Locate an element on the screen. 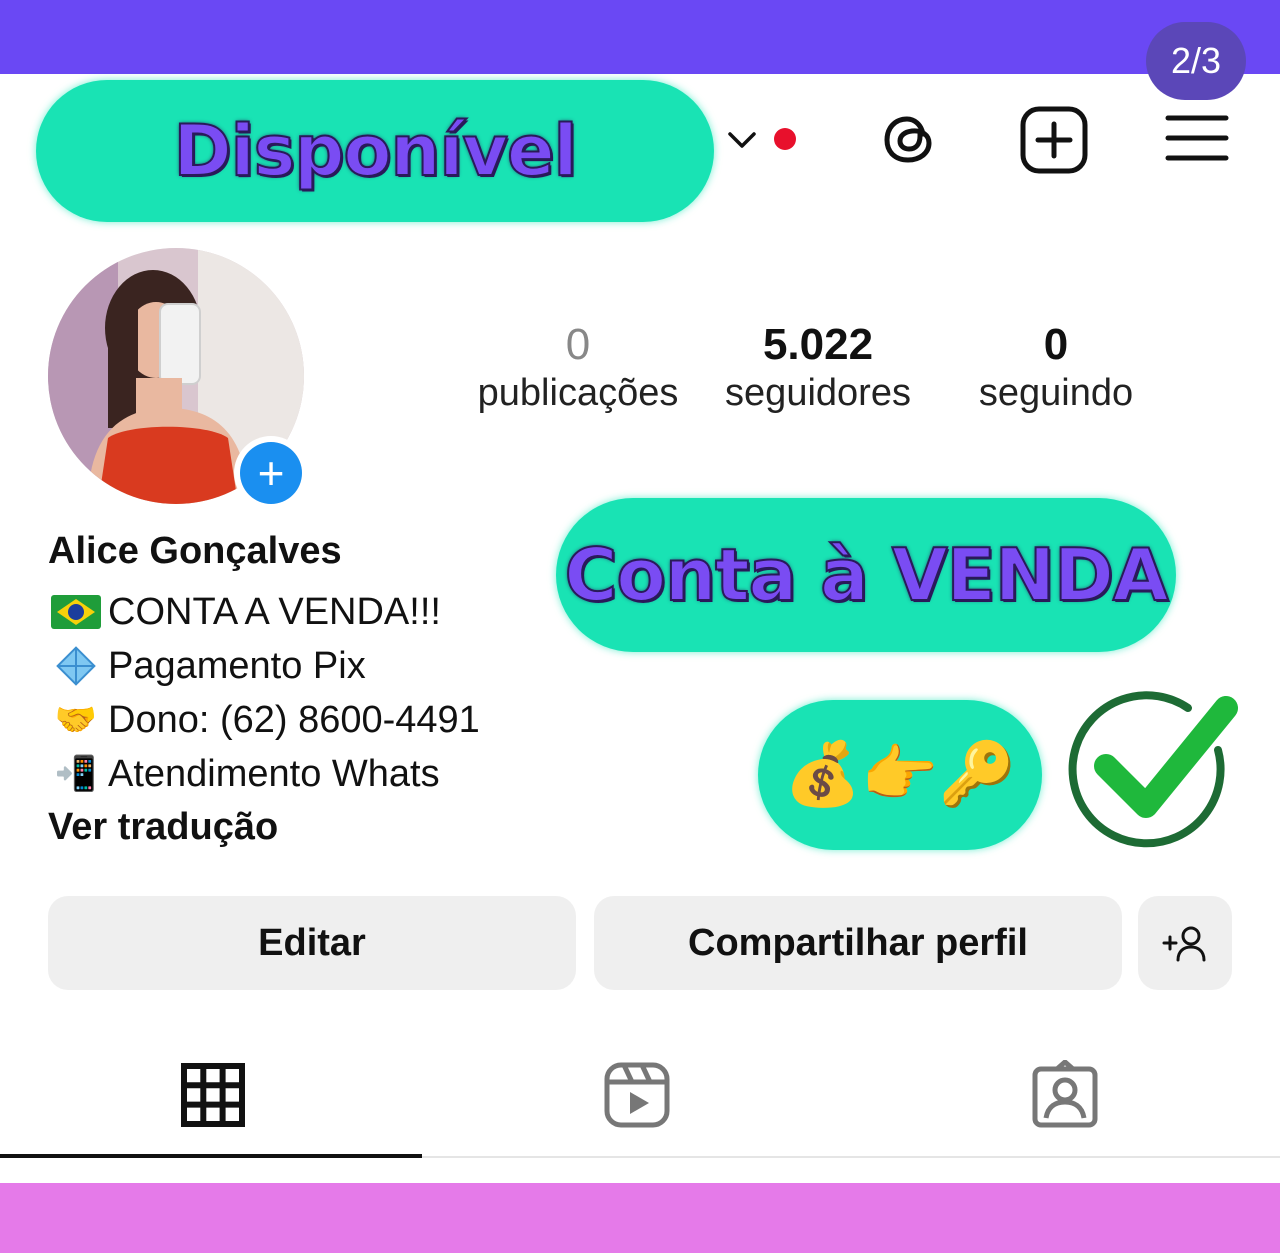 Image resolution: width=1280 pixels, height=1253 pixels. stat-posts: 0 publicações is located at coordinates (578, 367).